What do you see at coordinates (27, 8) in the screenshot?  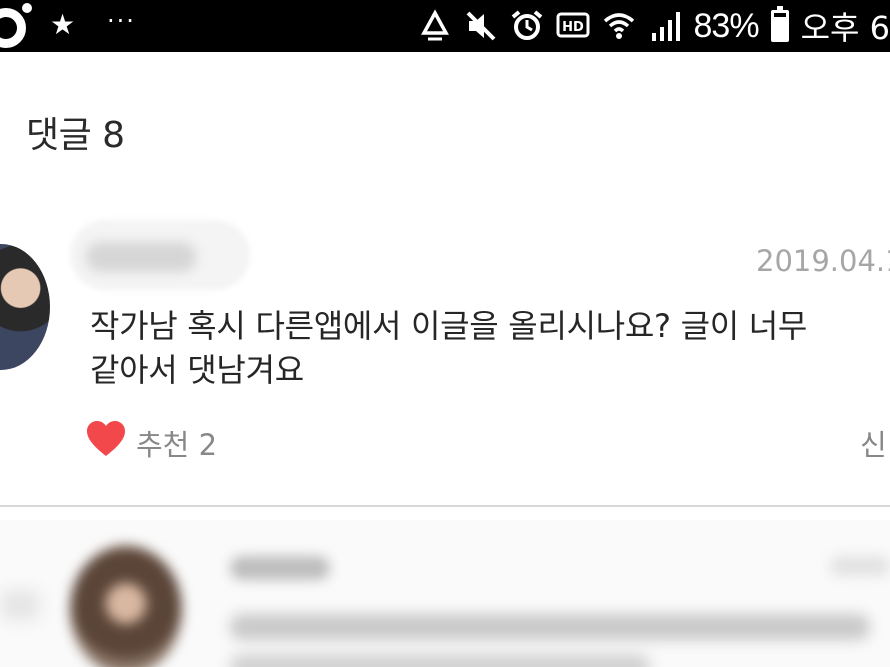 I see `ring-dot` at bounding box center [27, 8].